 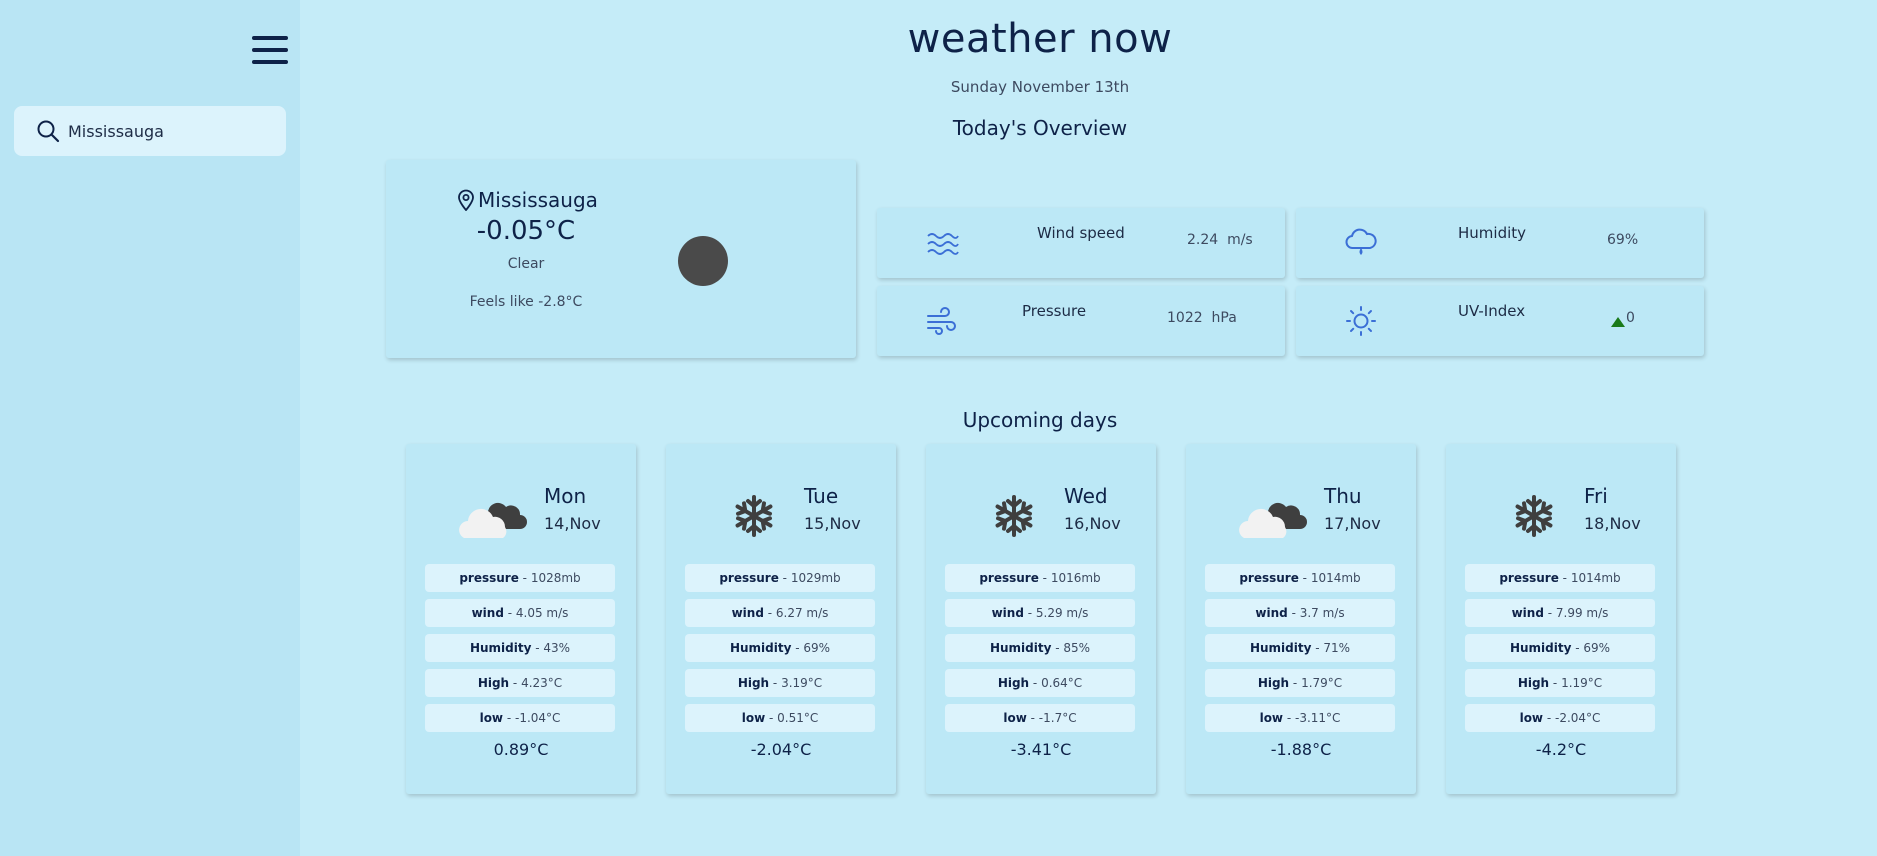 I want to click on metric-pressure: Pressure 1022 hPa, so click(x=1081, y=321).